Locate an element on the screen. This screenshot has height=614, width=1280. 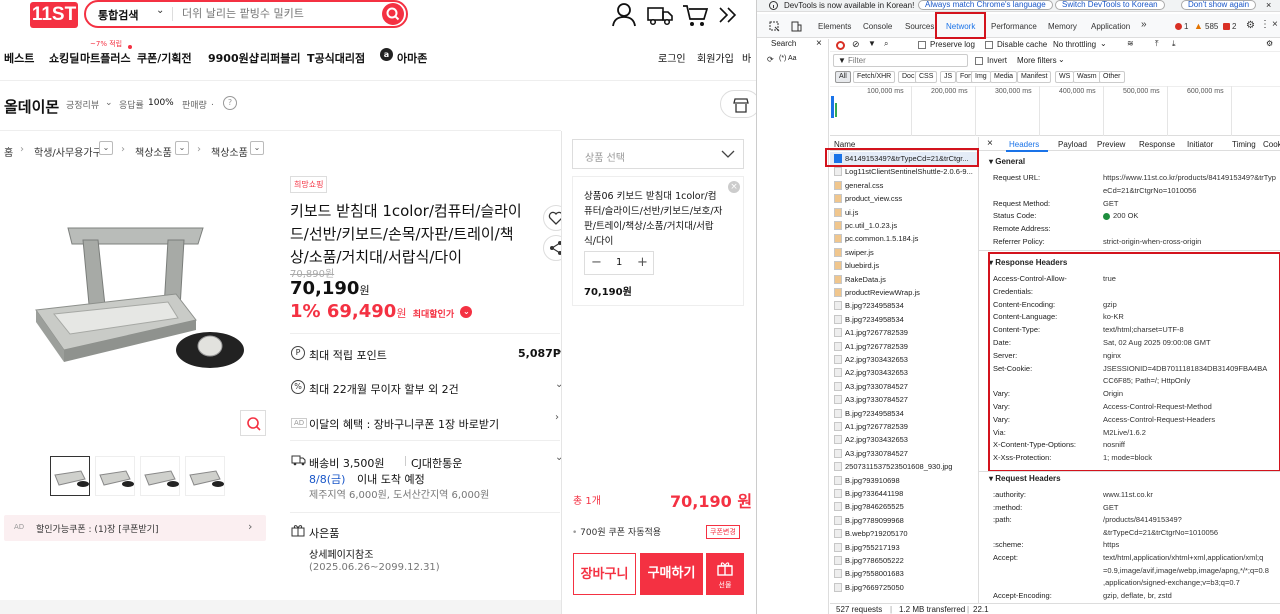
filter-input: ▼ Filter is located at coordinates (900, 60).